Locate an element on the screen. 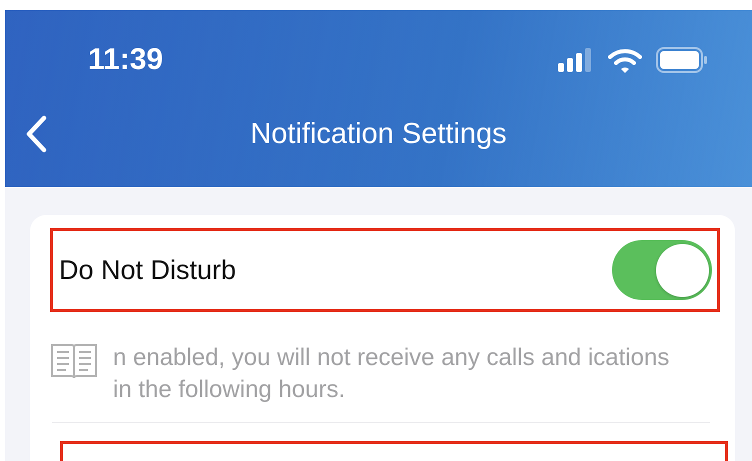 This screenshot has height=461, width=752. battery-icon is located at coordinates (682, 60).